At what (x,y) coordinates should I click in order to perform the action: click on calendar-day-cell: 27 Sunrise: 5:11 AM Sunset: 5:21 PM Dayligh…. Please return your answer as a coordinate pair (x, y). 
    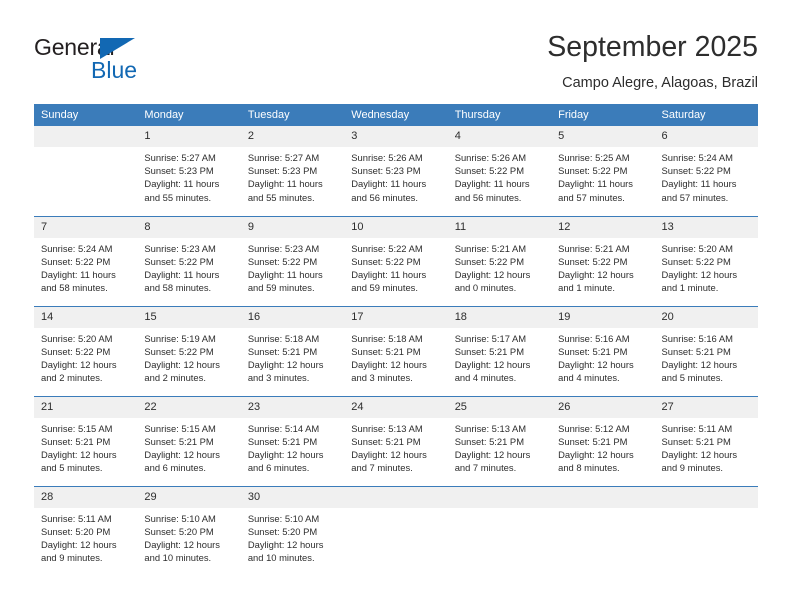
    Looking at the image, I should click on (706, 440).